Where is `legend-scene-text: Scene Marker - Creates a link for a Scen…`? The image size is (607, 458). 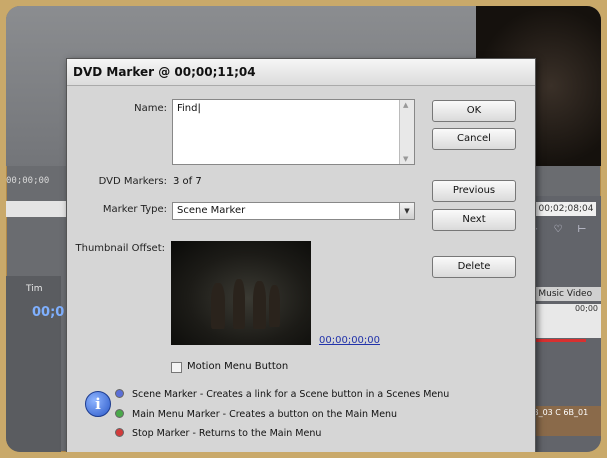 legend-scene-text: Scene Marker - Creates a link for a Scen… is located at coordinates (291, 394).